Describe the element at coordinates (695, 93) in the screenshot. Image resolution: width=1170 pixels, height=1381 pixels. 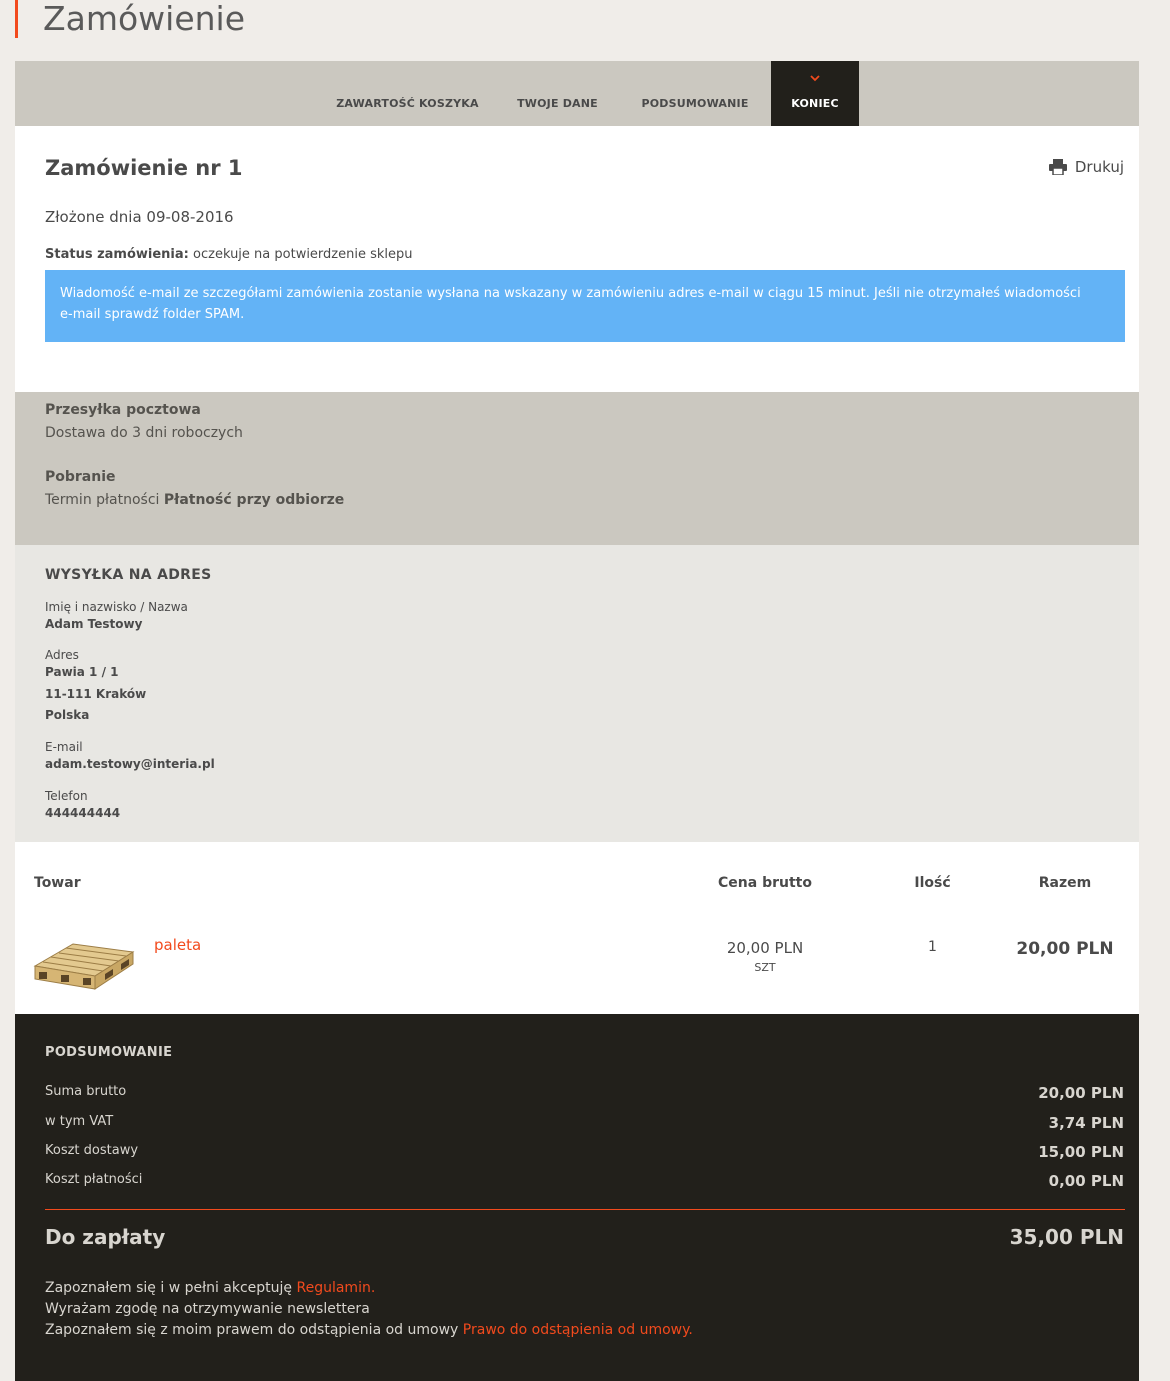
I see `step-summary: PODSUMOWANIE` at that location.